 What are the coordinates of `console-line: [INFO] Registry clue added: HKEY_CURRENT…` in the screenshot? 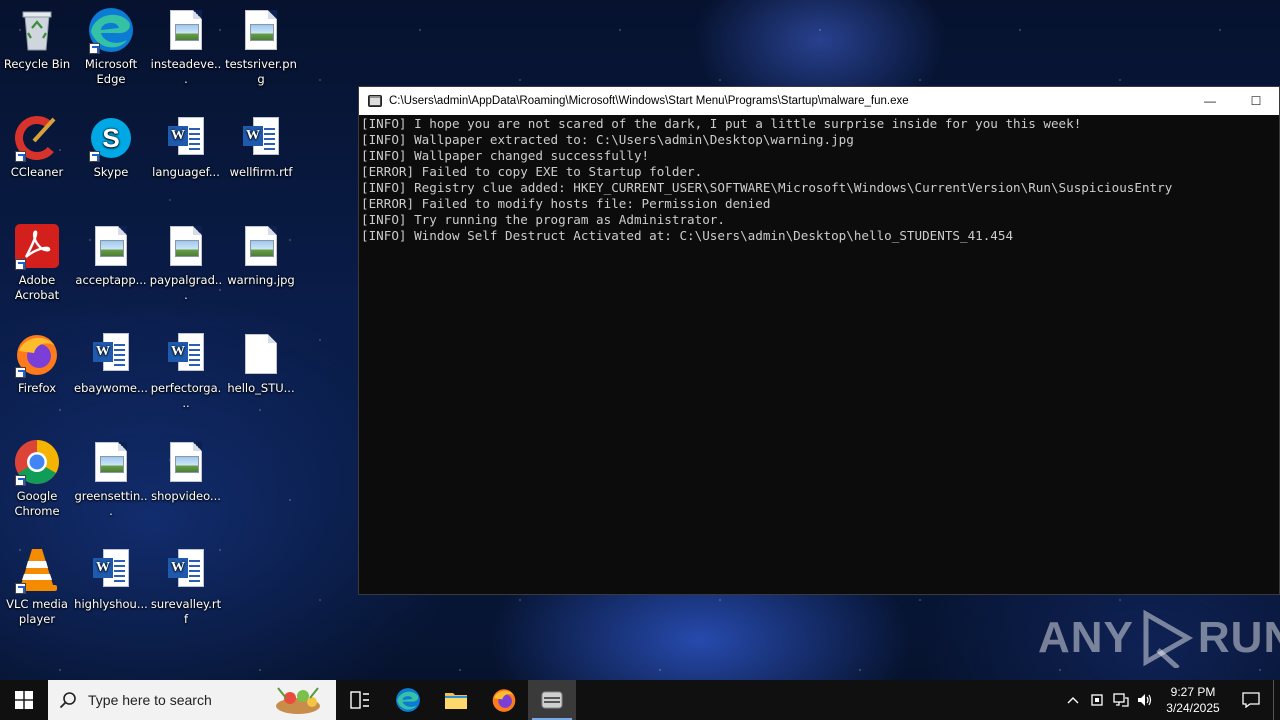 It's located at (767, 187).